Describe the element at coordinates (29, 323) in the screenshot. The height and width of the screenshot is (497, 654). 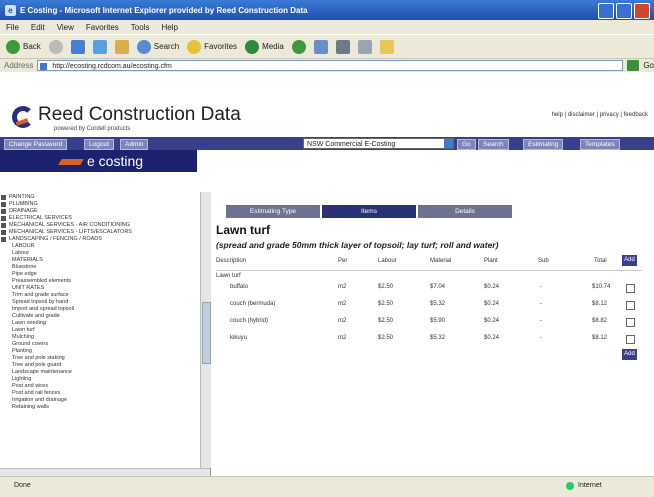
I see `tree-child: Lawn seeding` at that location.